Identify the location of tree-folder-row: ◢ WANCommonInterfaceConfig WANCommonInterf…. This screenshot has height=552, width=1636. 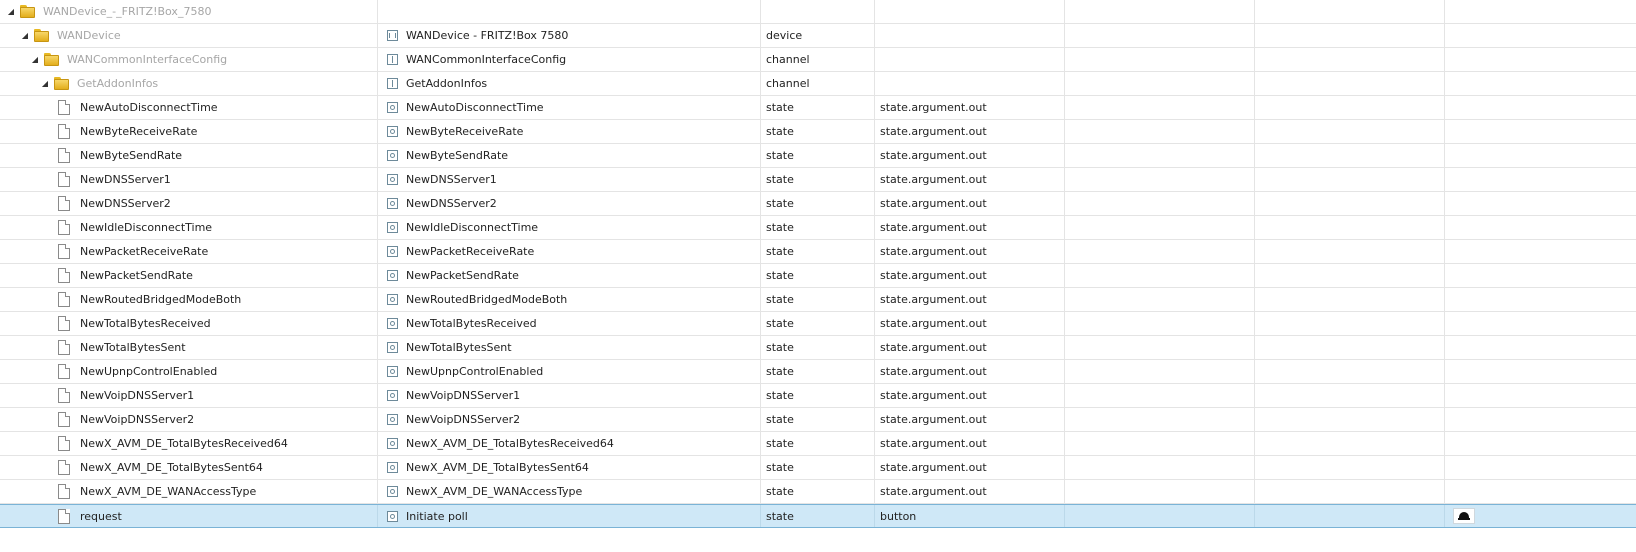
(818, 60).